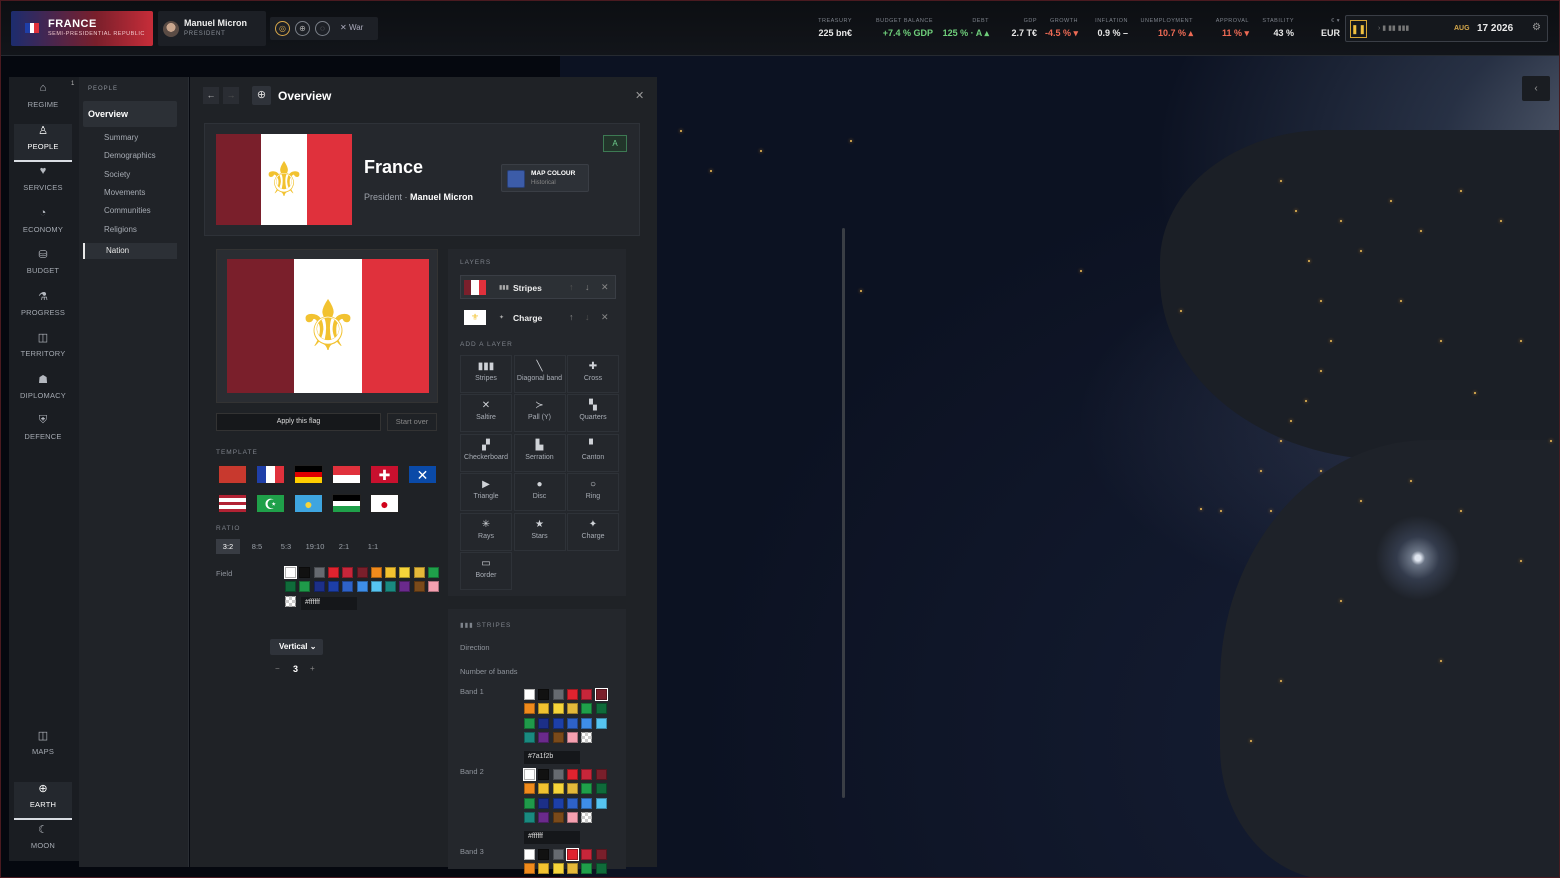 The width and height of the screenshot is (1560, 878). I want to click on template-flag-france, so click(270, 474).